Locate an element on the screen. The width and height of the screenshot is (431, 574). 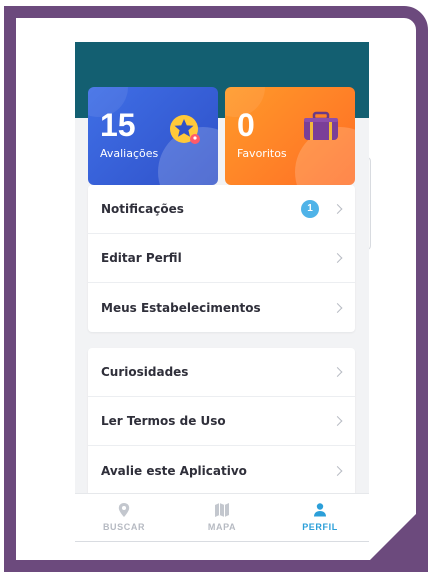
nav-tab-label: PERFIL is located at coordinates (320, 527).